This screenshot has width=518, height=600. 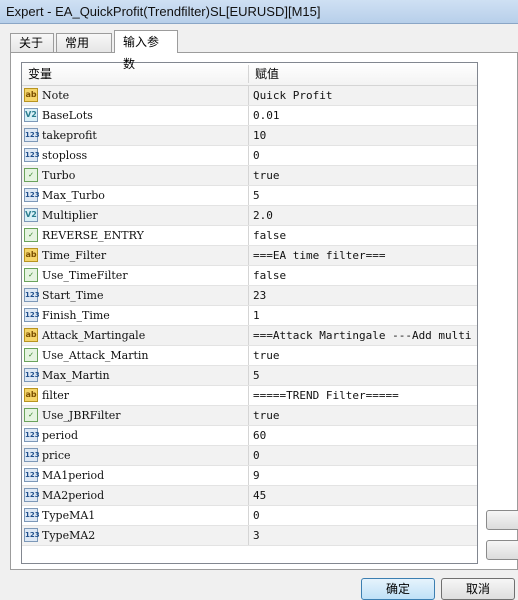 What do you see at coordinates (249, 456) in the screenshot?
I see `table-row: 123 price 0` at bounding box center [249, 456].